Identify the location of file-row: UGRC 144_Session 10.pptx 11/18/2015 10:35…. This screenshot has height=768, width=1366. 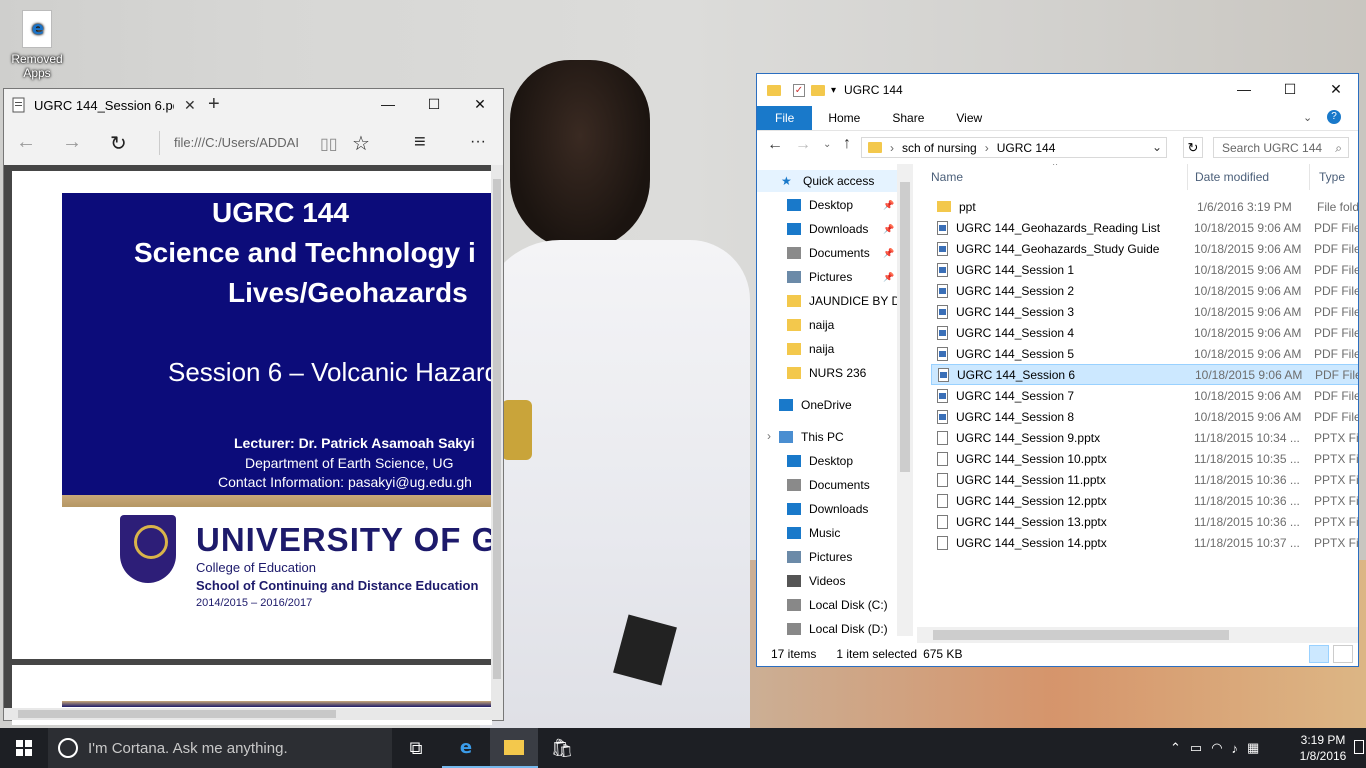
(1144, 458).